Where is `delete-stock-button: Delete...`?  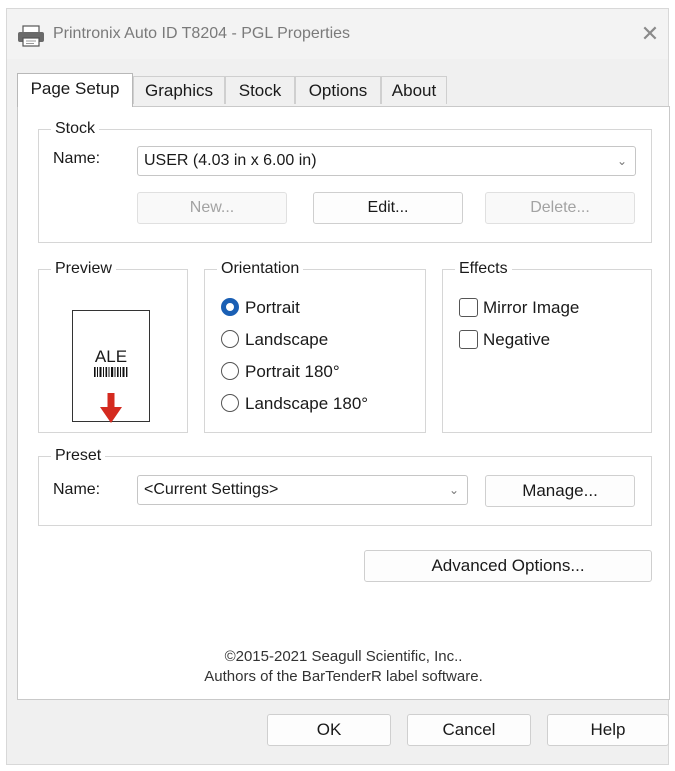
delete-stock-button: Delete... is located at coordinates (560, 208).